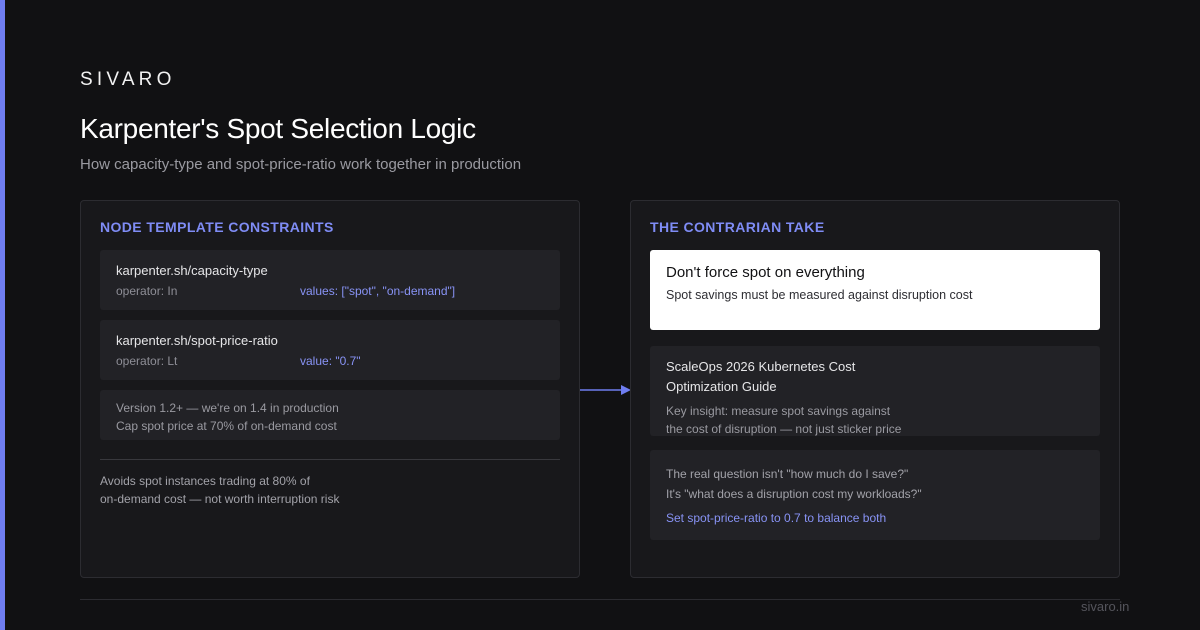 This screenshot has height=630, width=1200. What do you see at coordinates (217, 227) in the screenshot?
I see `panel-heading: NODE TEMPLATE CONSTRAINTS` at bounding box center [217, 227].